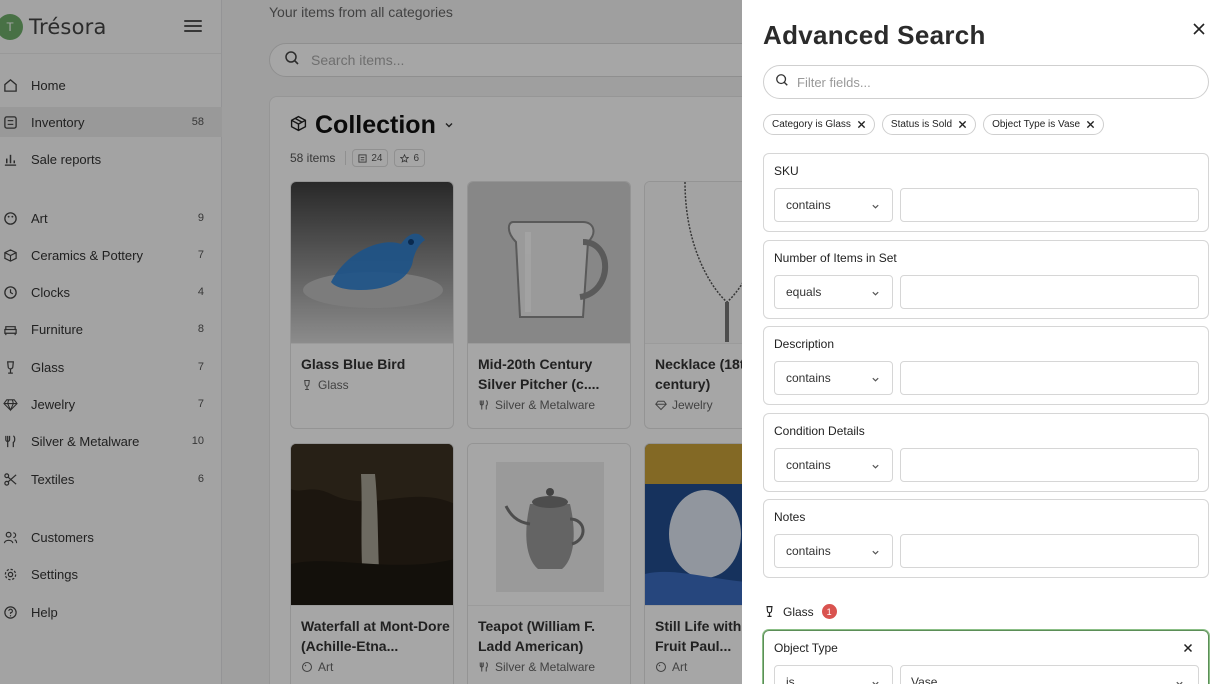  Describe the element at coordinates (786, 171) in the screenshot. I see `field-label: SKU` at that location.